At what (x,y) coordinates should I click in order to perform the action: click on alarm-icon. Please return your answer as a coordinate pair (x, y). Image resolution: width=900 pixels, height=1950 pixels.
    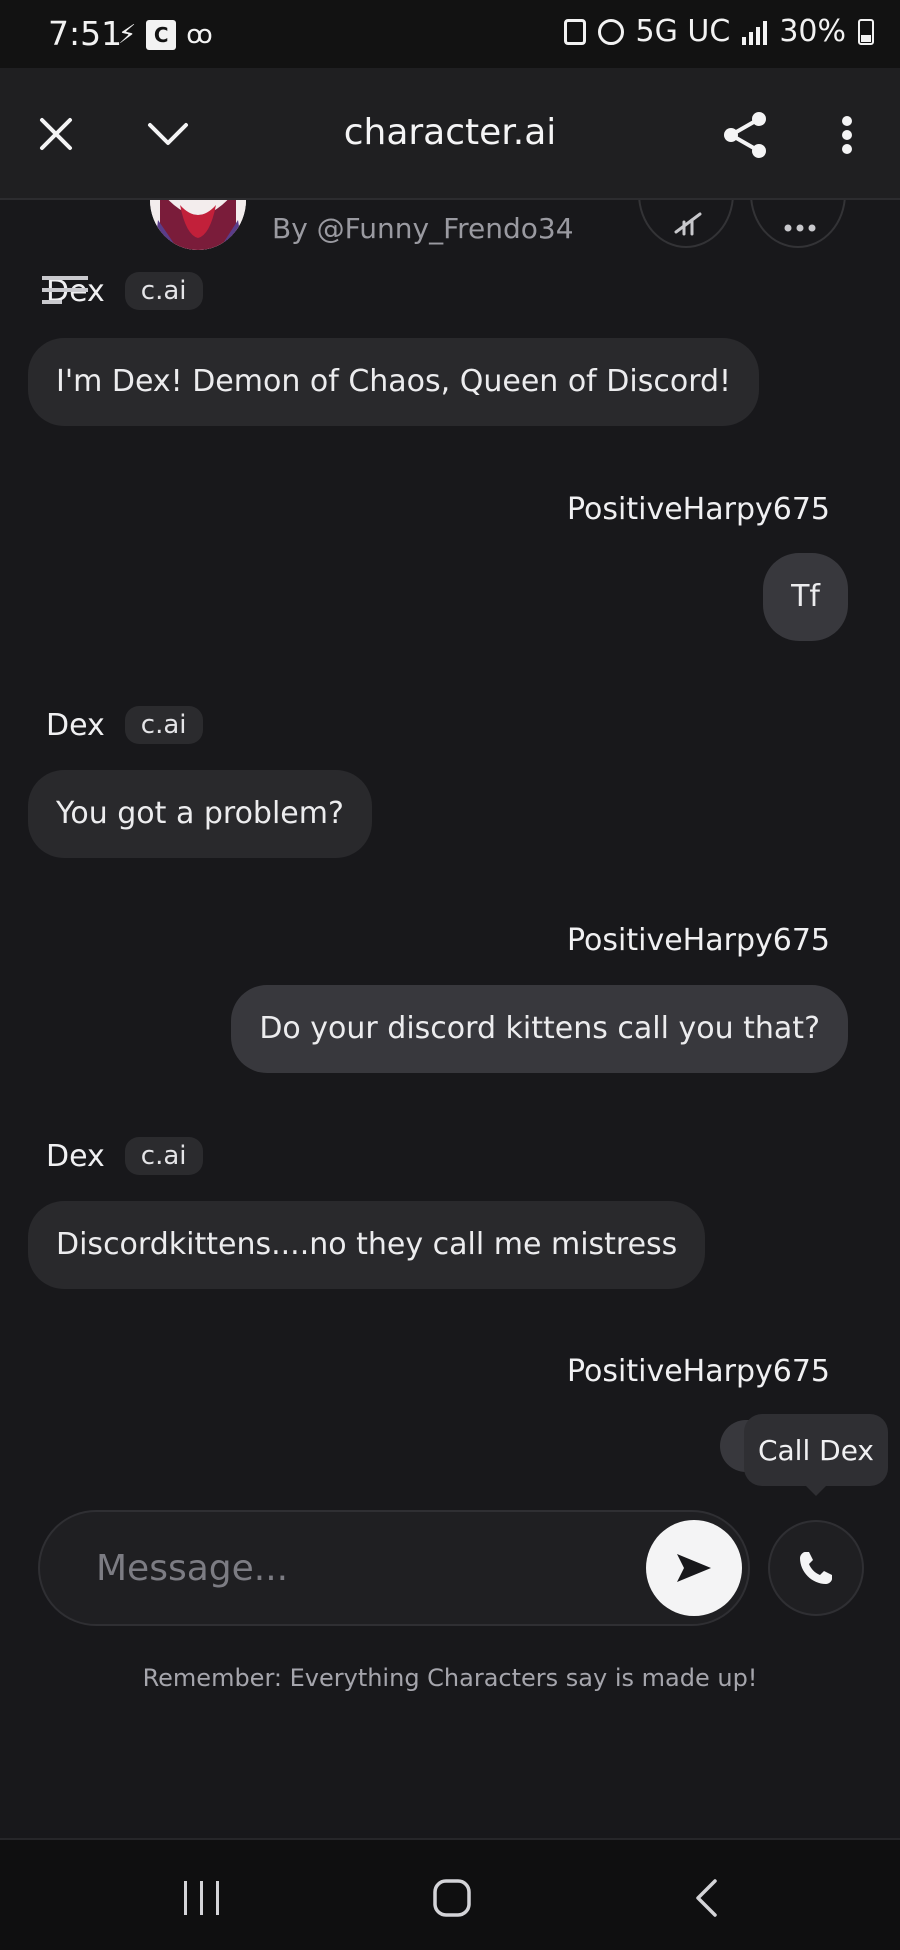
    Looking at the image, I should click on (610, 31).